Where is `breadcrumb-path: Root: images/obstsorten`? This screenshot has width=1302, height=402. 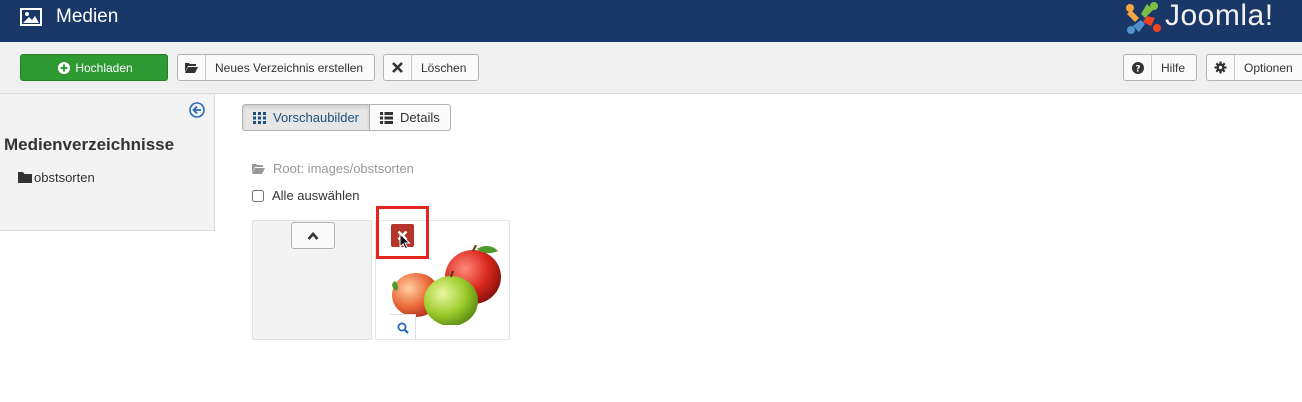
breadcrumb-path: Root: images/obstsorten is located at coordinates (343, 168).